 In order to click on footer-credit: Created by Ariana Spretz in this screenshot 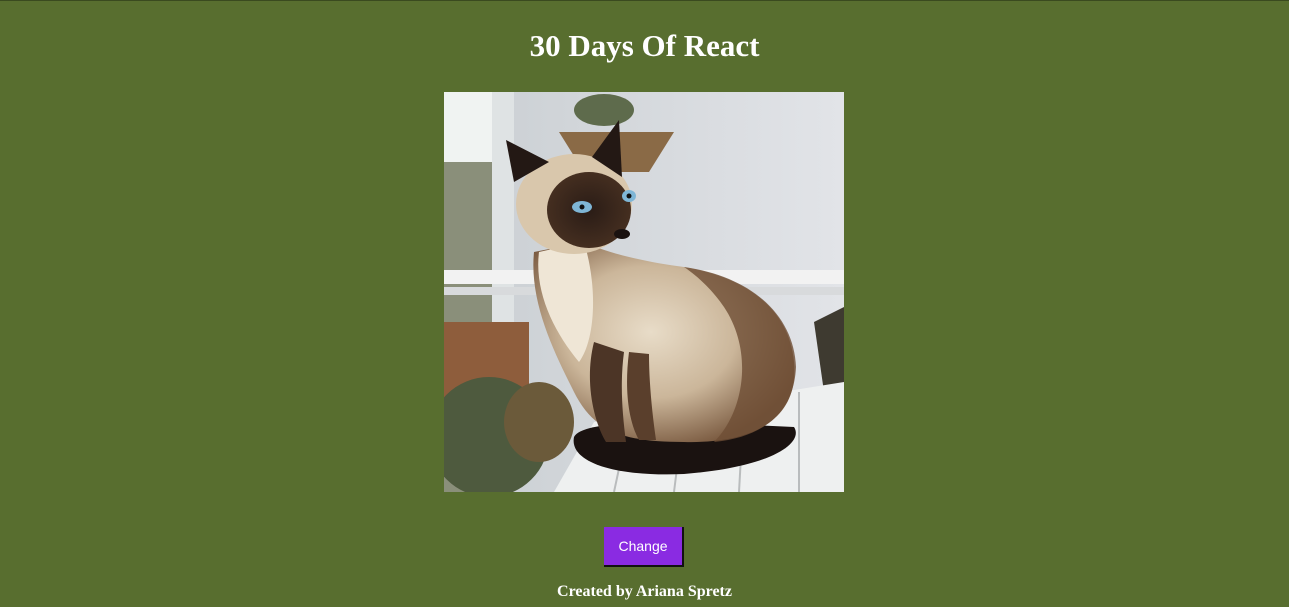, I will do `click(644, 591)`.